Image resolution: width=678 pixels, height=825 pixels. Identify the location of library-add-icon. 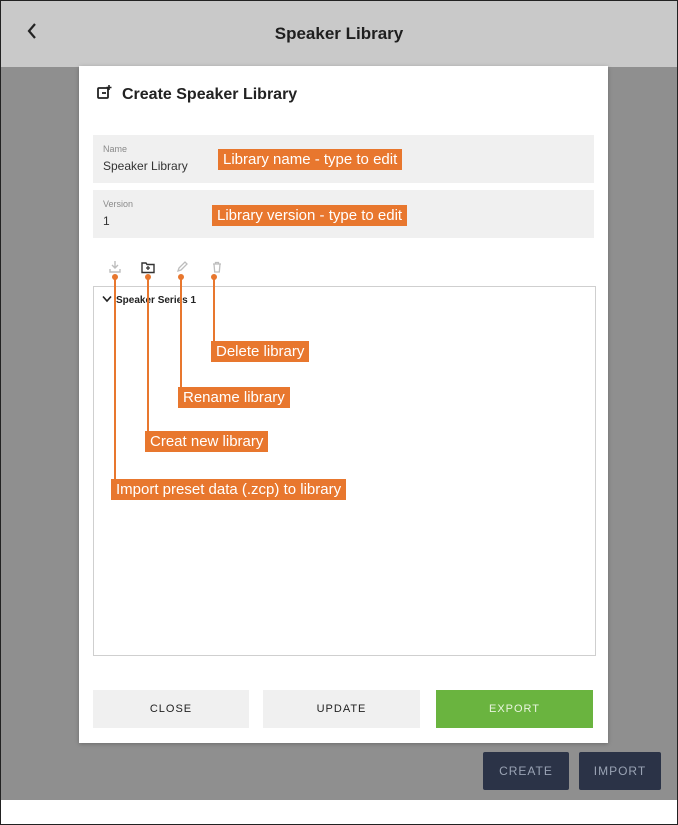
(104, 94).